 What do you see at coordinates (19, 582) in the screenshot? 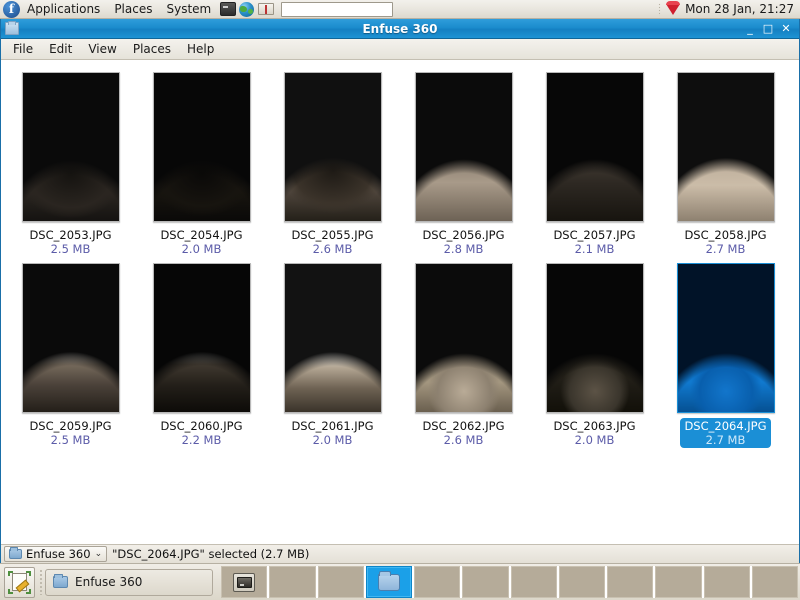
I see `show-desktop-icon` at bounding box center [19, 582].